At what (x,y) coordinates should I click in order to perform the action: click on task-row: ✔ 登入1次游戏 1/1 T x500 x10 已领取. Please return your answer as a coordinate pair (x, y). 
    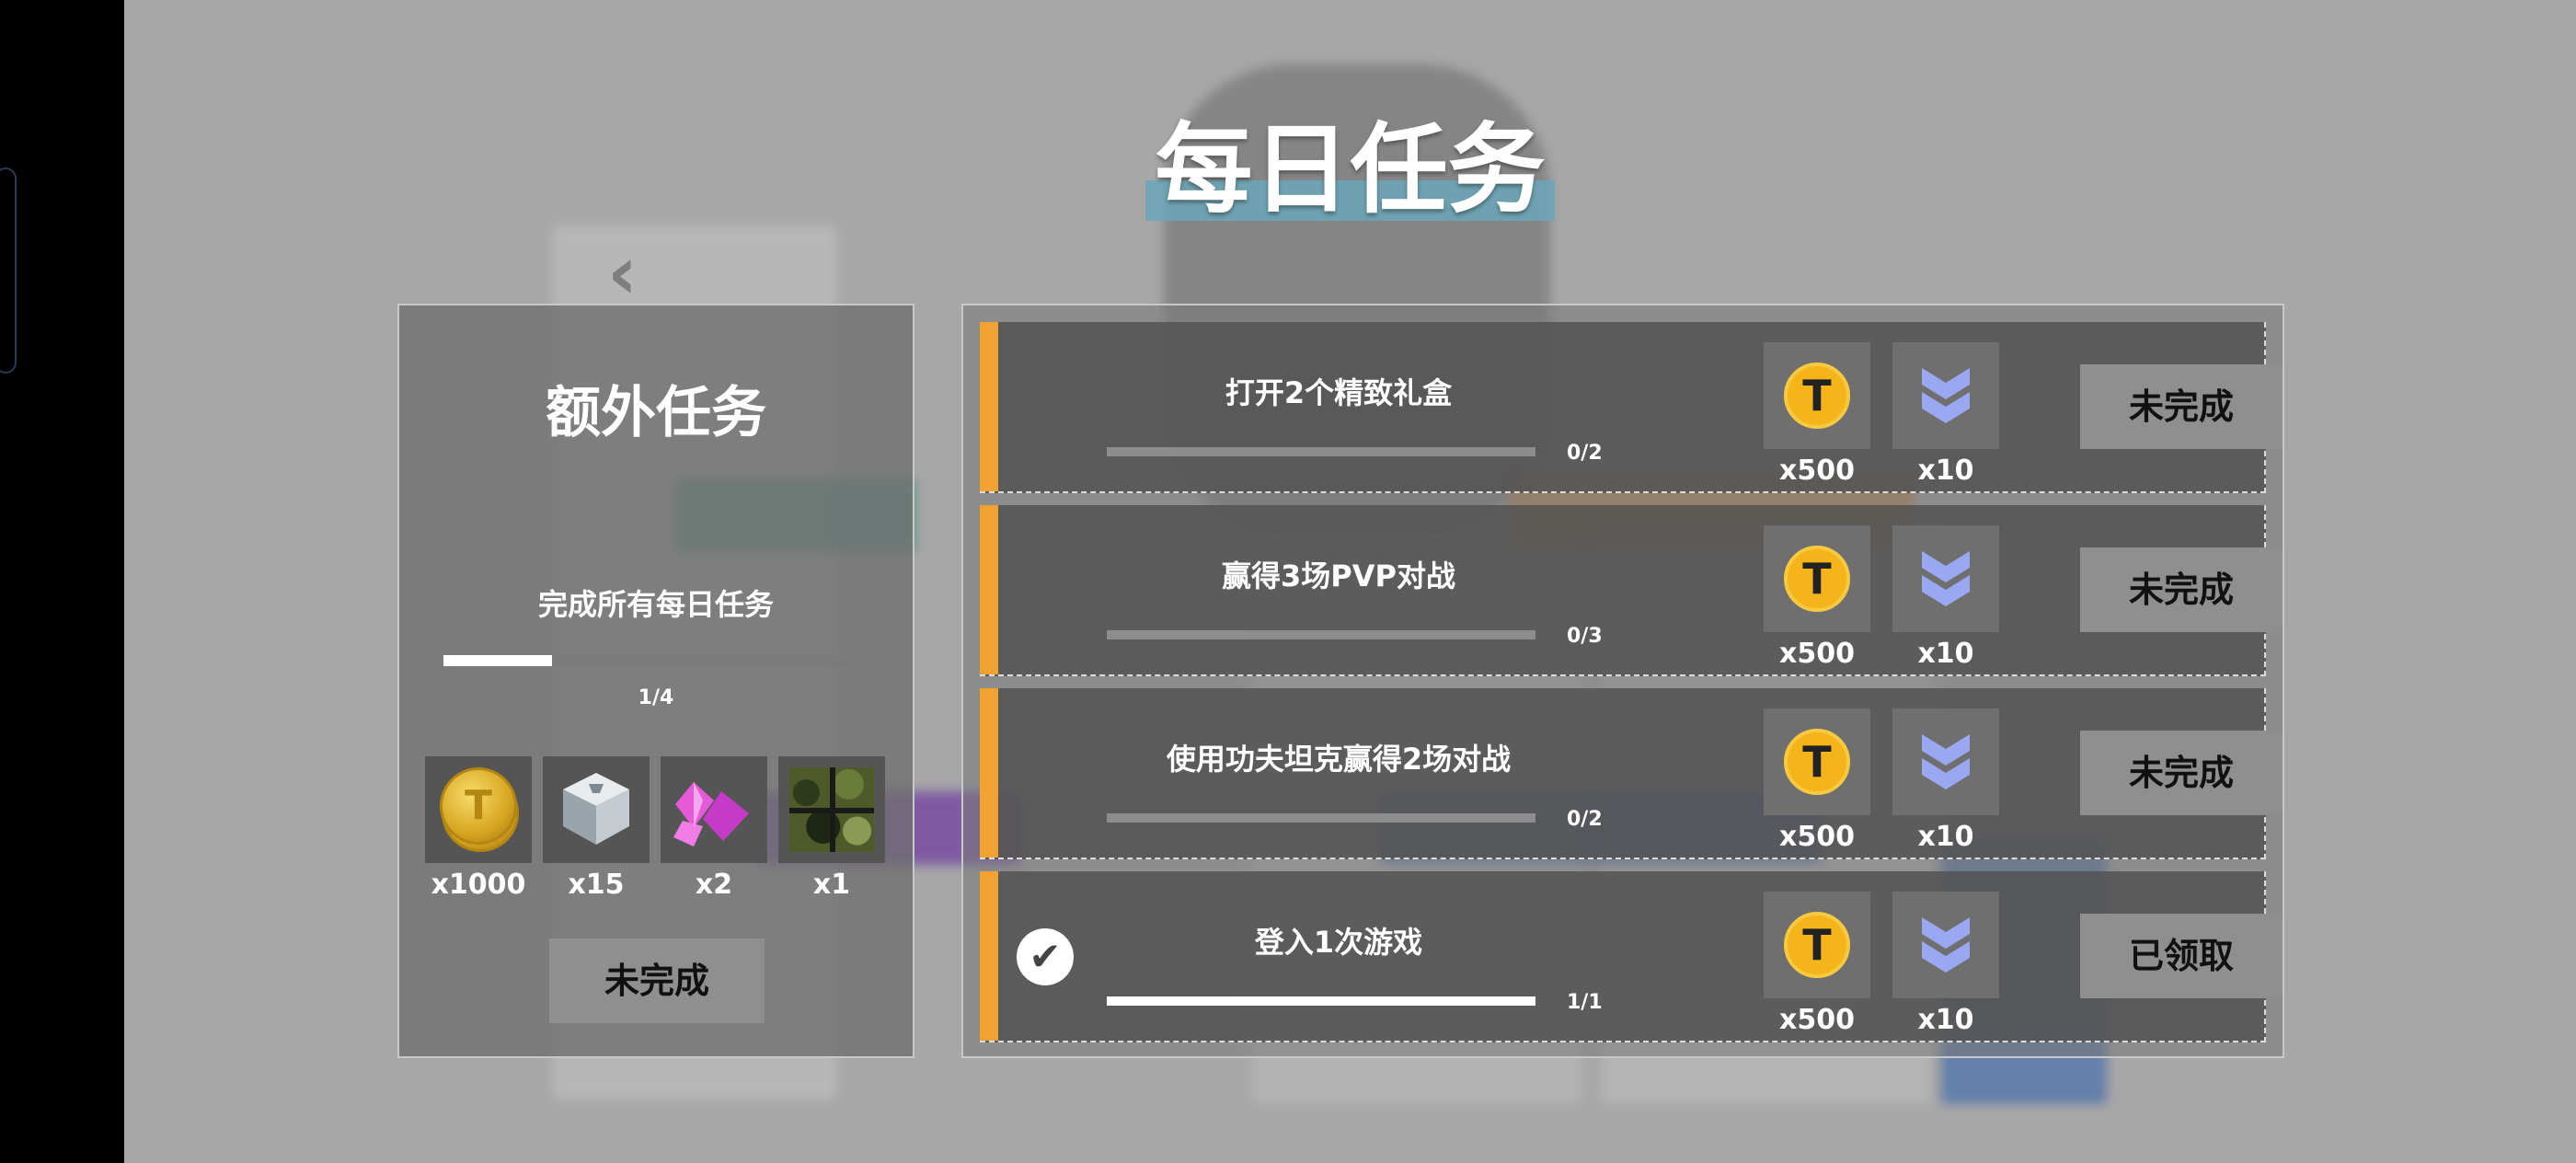
    Looking at the image, I should click on (1631, 957).